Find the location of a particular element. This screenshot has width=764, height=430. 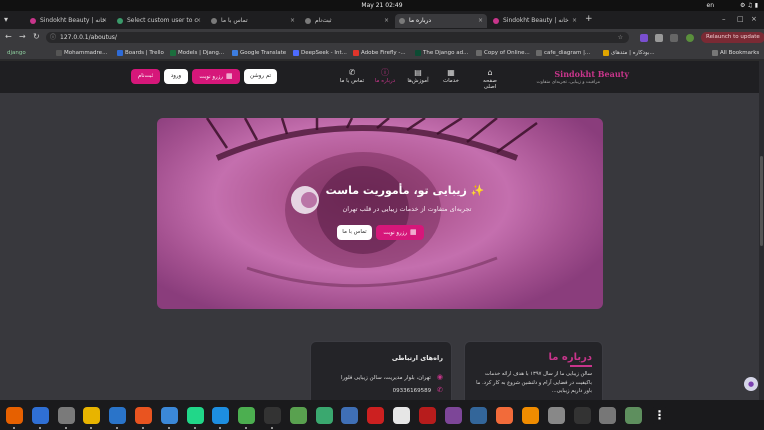

forward-icon: → is located at coordinates (22, 36).